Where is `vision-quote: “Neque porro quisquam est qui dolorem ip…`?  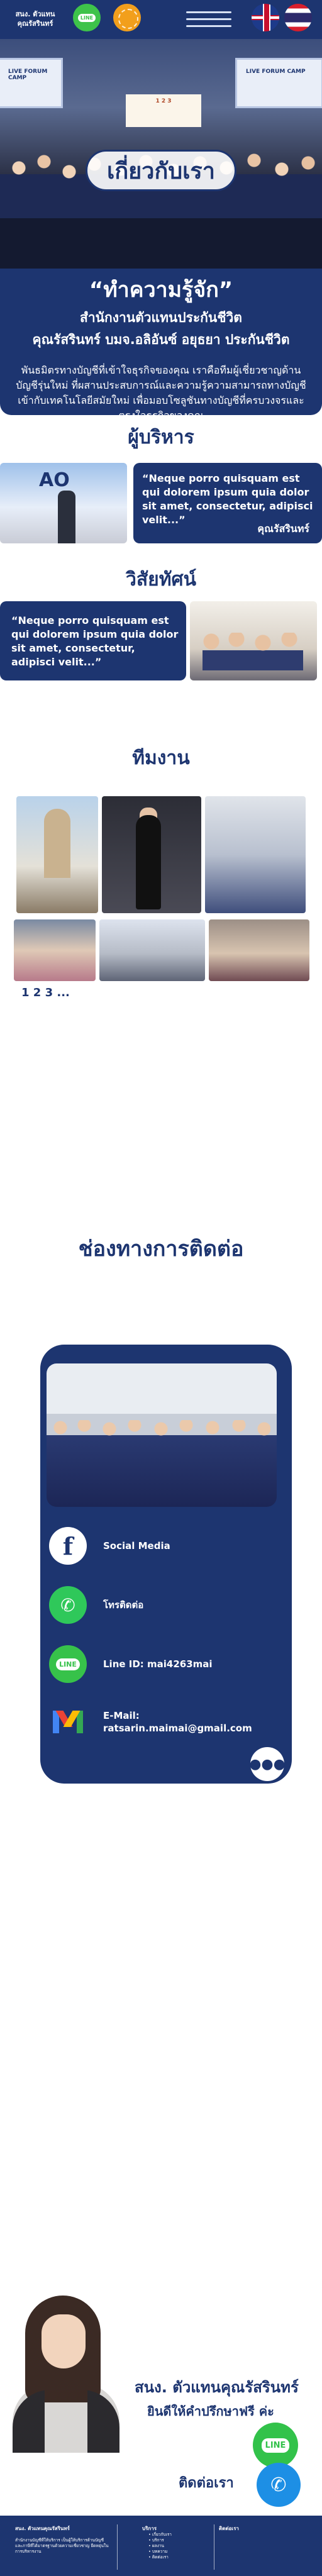
vision-quote: “Neque porro quisquam est qui dolorem ip… is located at coordinates (95, 641).